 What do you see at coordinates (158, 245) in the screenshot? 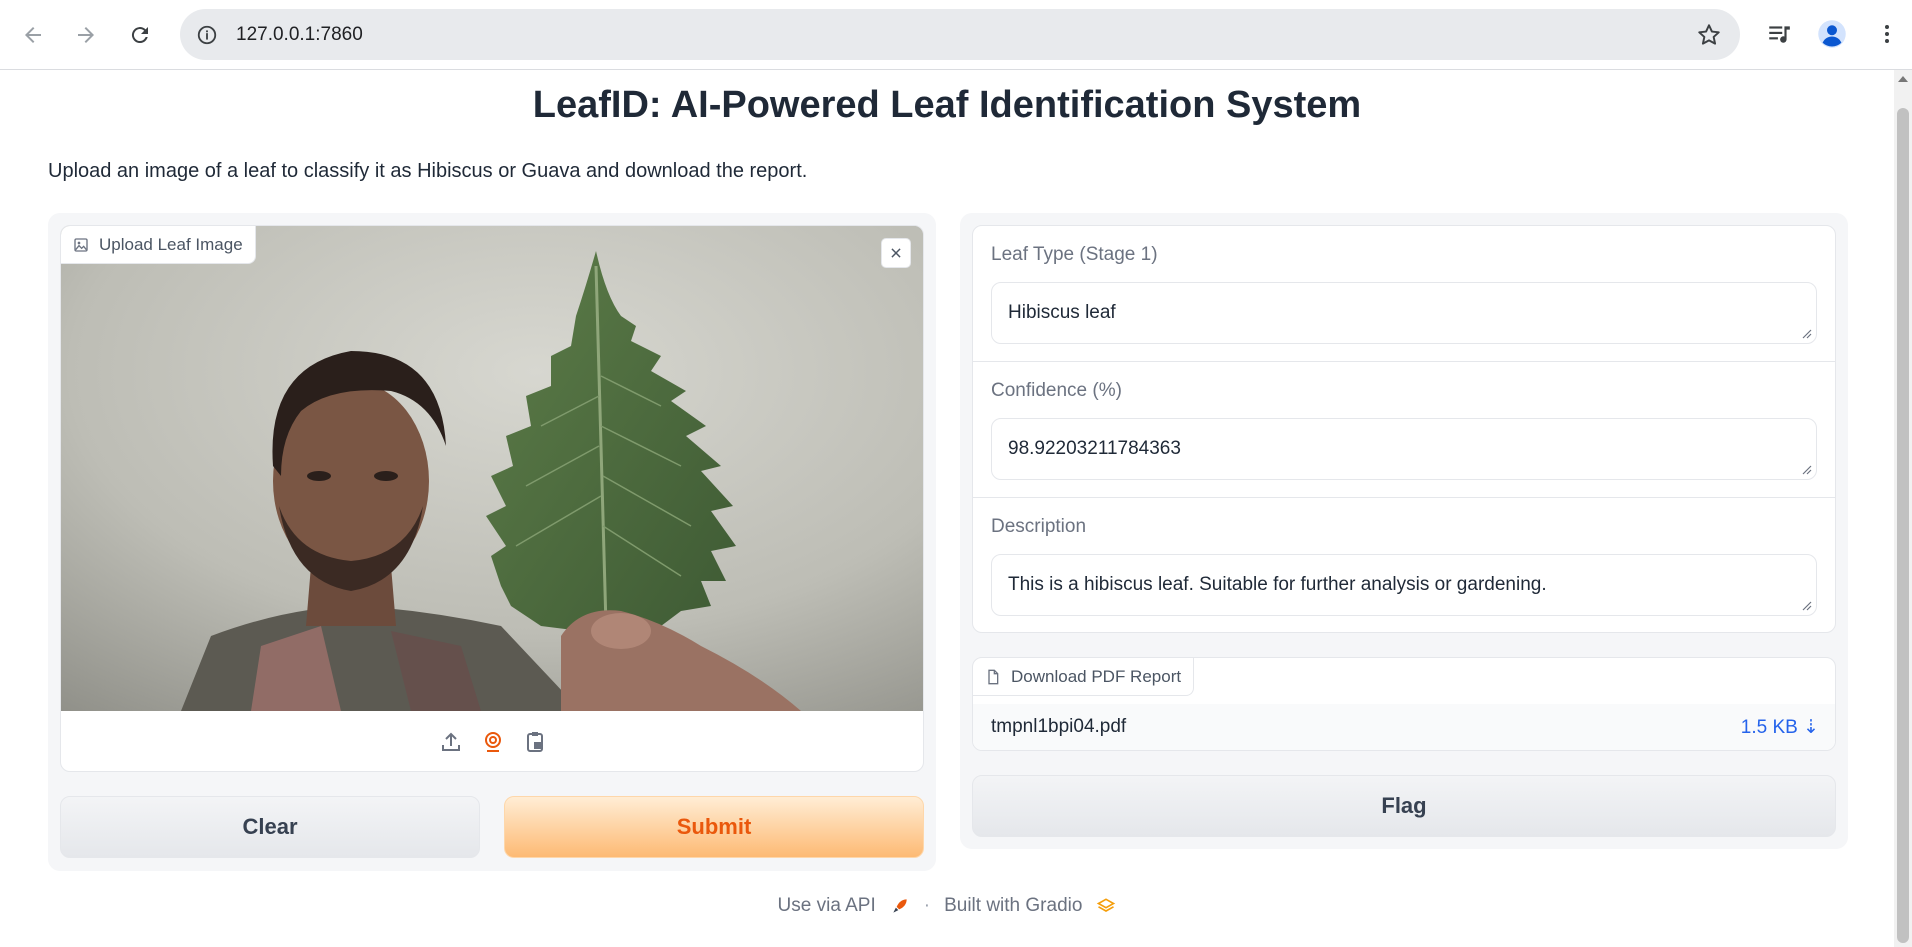
I see `image-label: Upload Leaf Image` at bounding box center [158, 245].